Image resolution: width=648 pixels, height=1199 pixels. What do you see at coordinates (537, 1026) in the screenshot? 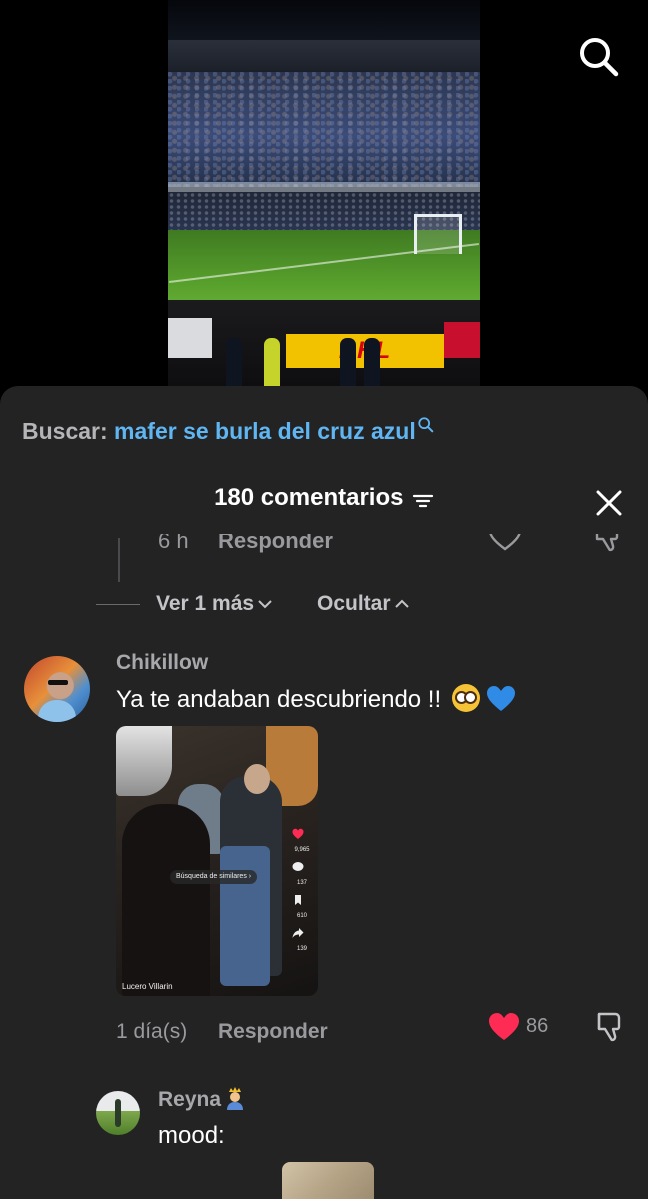
I see `like-count: 86` at bounding box center [537, 1026].